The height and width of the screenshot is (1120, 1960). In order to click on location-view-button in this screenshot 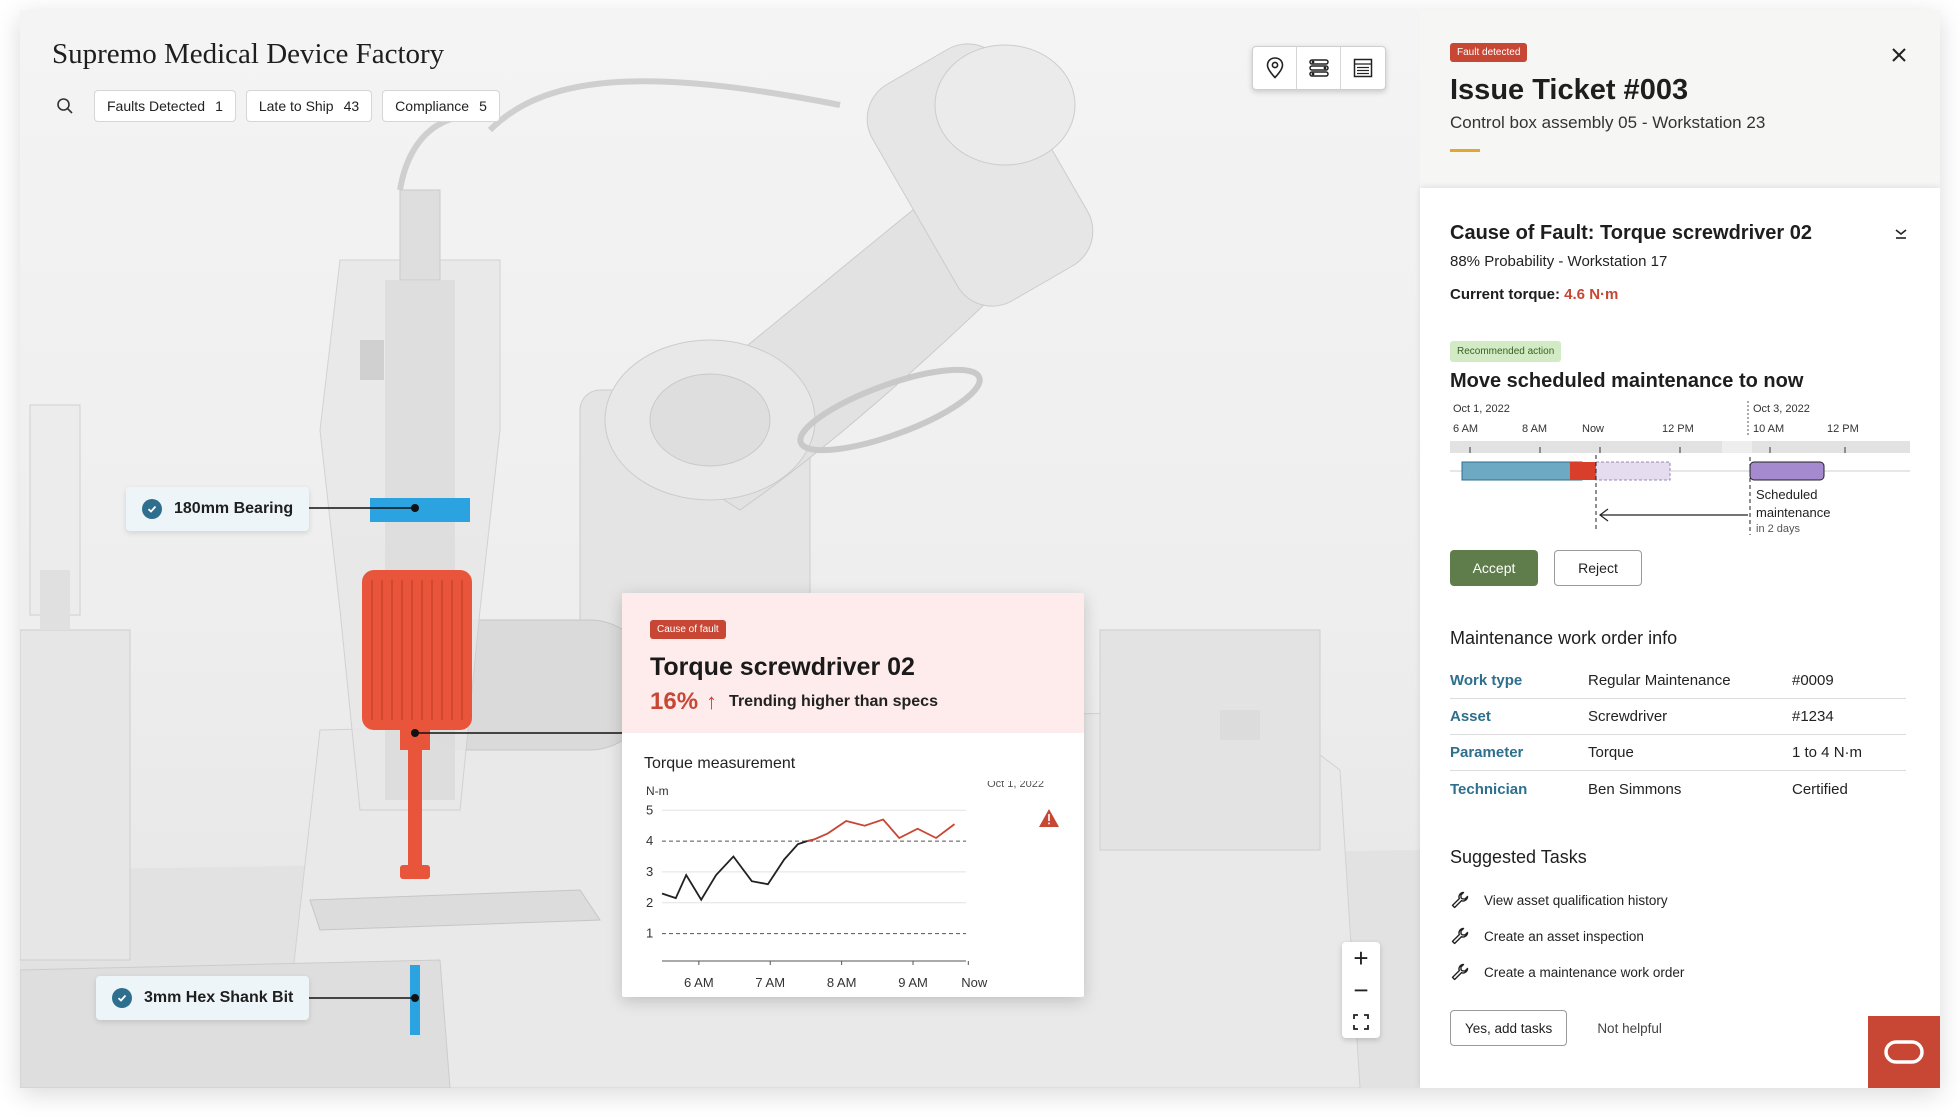, I will do `click(1275, 68)`.